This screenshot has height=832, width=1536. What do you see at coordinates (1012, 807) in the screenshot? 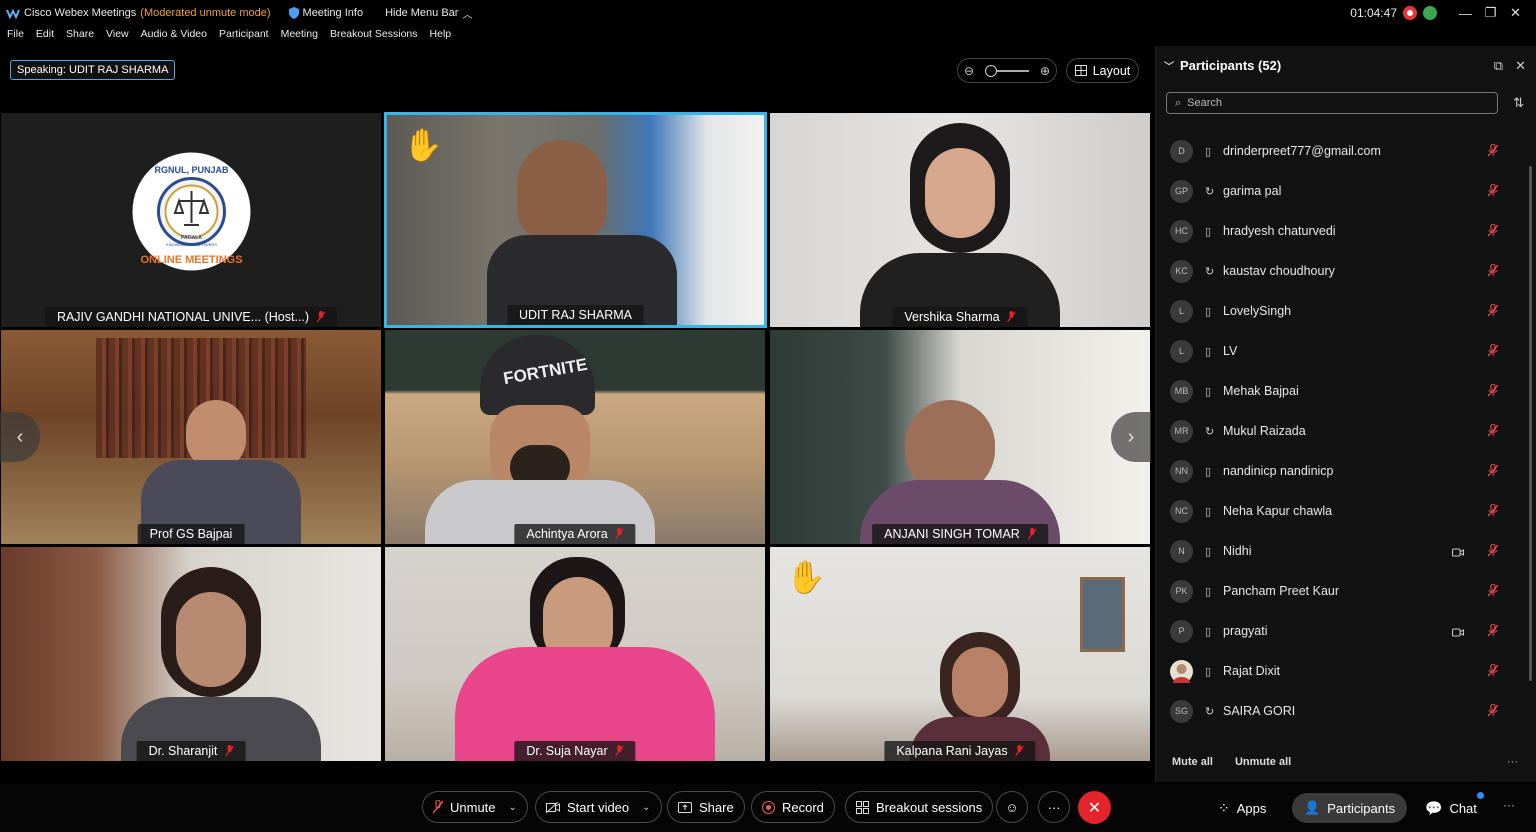
I see `reactions-button: ☺` at bounding box center [1012, 807].